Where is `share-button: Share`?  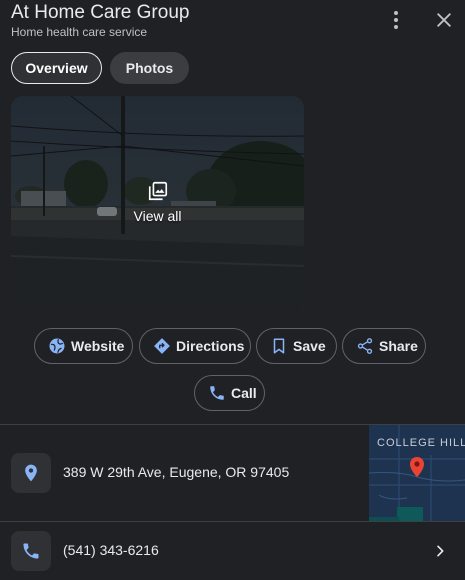 share-button: Share is located at coordinates (384, 346).